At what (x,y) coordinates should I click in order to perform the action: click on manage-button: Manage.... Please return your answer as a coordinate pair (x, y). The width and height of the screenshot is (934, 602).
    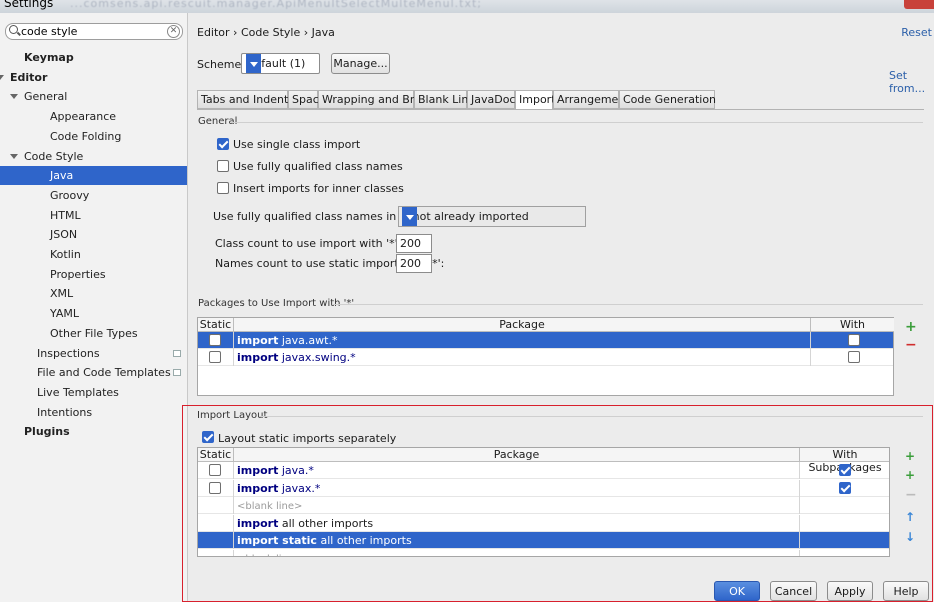
    Looking at the image, I should click on (360, 63).